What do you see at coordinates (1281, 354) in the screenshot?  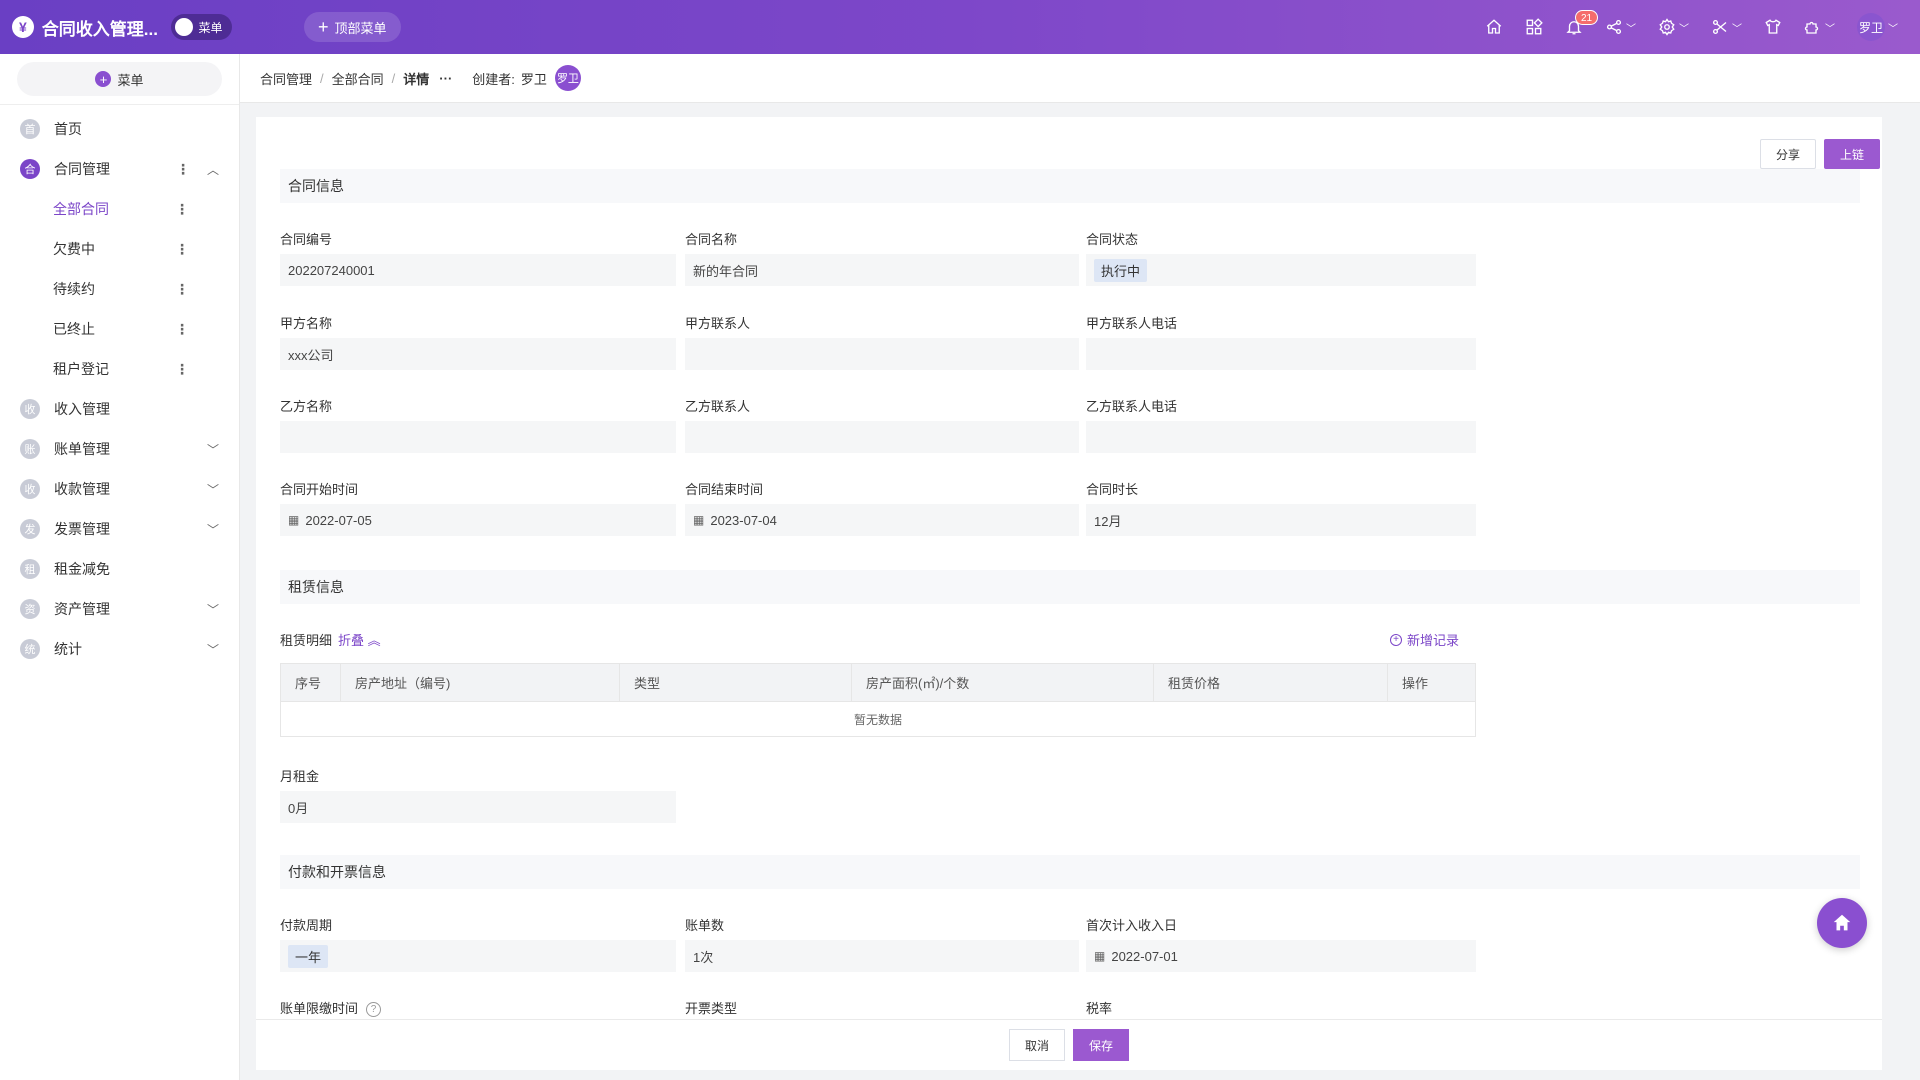 I see `party-a-phone-field` at bounding box center [1281, 354].